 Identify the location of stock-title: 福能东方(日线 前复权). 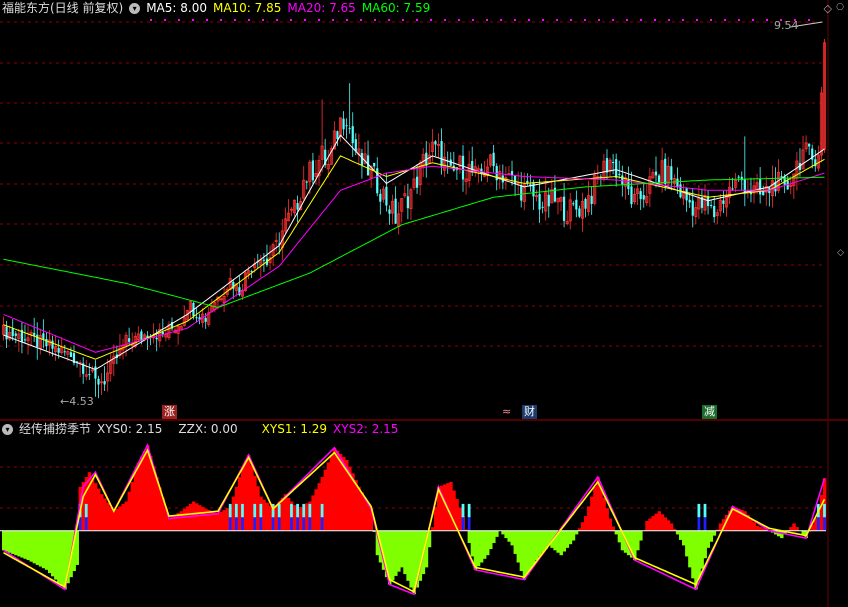
(63, 8).